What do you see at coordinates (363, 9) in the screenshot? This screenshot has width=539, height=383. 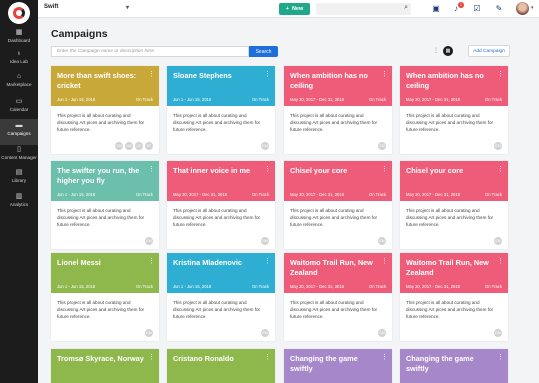 I see `global-search-input: ⌕` at bounding box center [363, 9].